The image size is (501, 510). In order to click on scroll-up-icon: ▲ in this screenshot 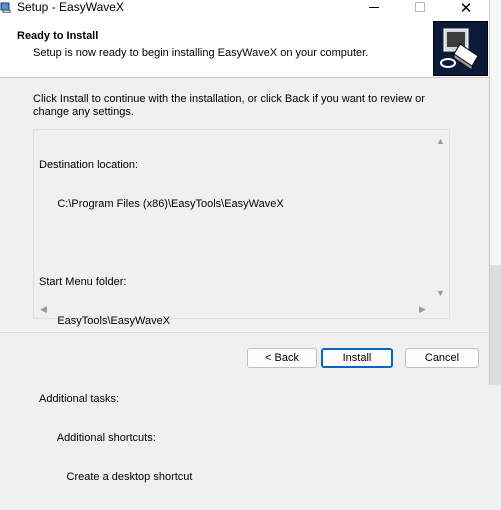, I will do `click(440, 141)`.